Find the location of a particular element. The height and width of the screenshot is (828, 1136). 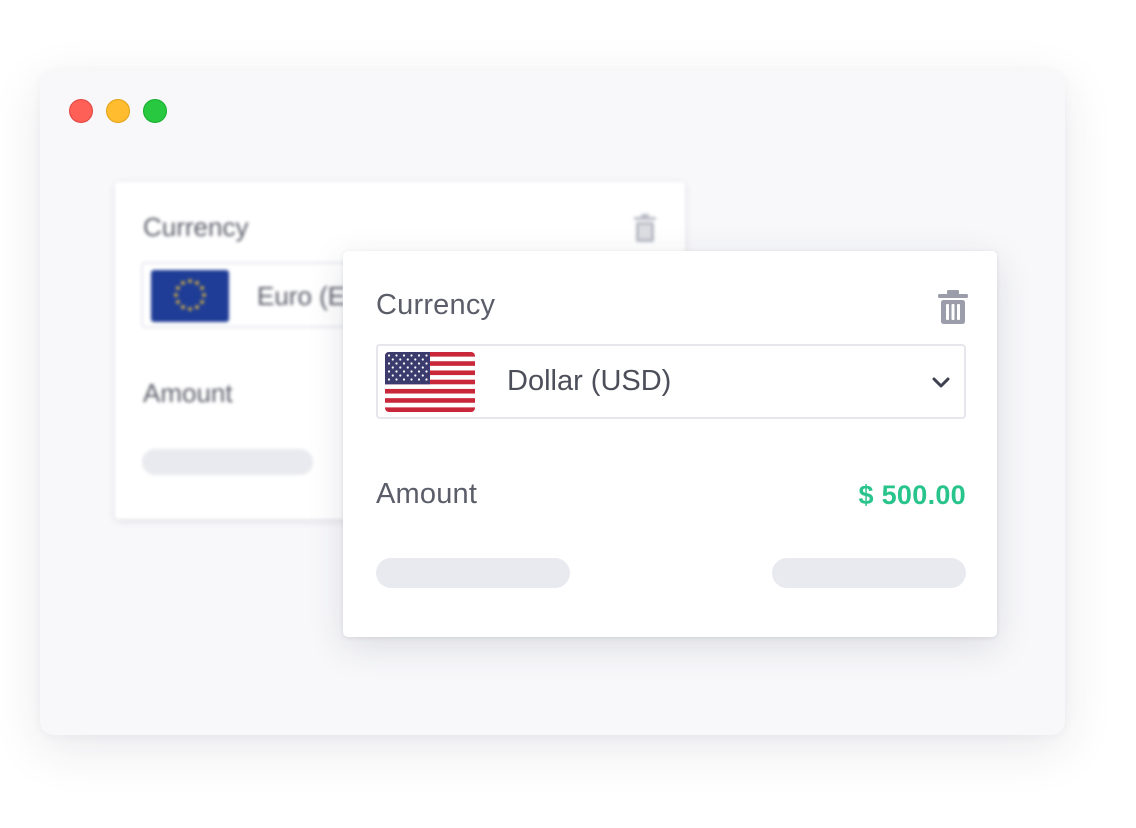

selected-currency: Dollar (USD) is located at coordinates (589, 381).